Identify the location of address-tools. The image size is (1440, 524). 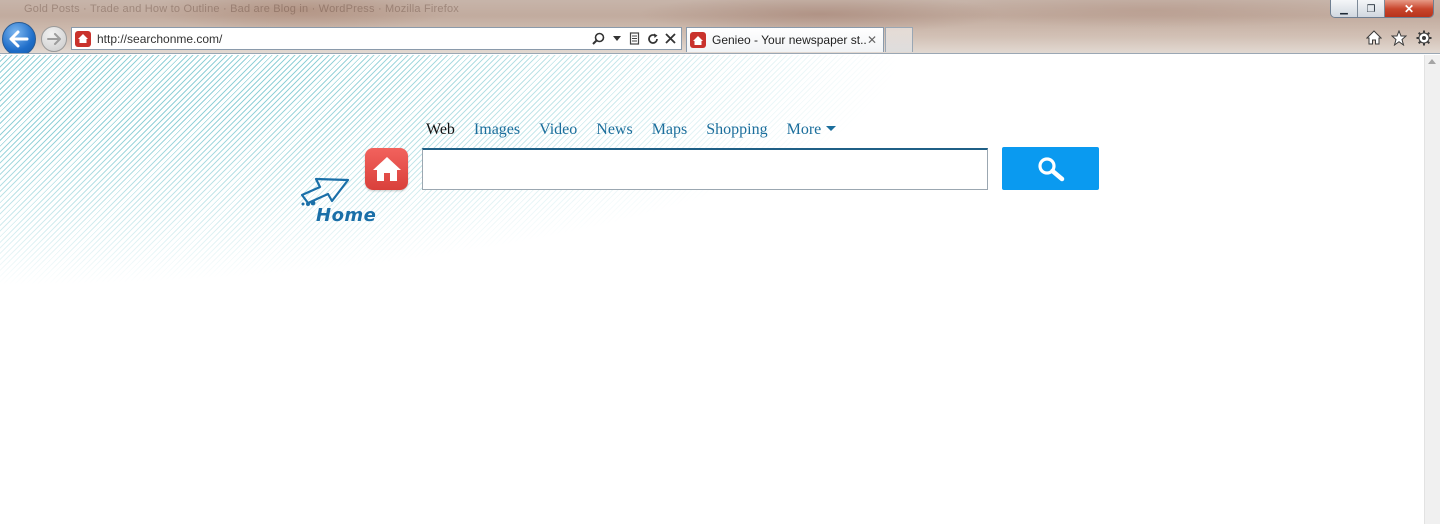
(634, 39).